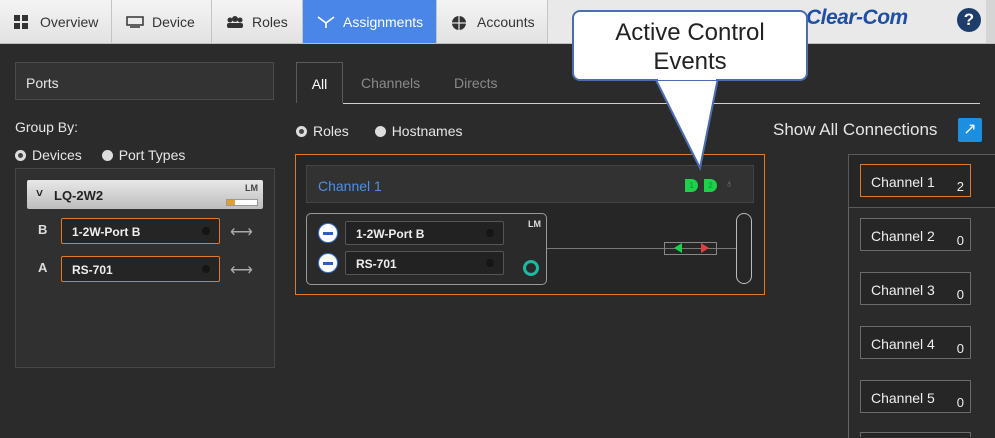 This screenshot has height=438, width=995. What do you see at coordinates (970, 130) in the screenshot?
I see `expand-icon: ↗` at bounding box center [970, 130].